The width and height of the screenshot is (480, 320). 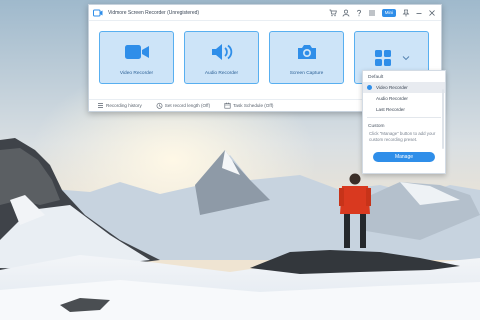 I want to click on video-recorder-label: Video Recorder, so click(x=136, y=73).